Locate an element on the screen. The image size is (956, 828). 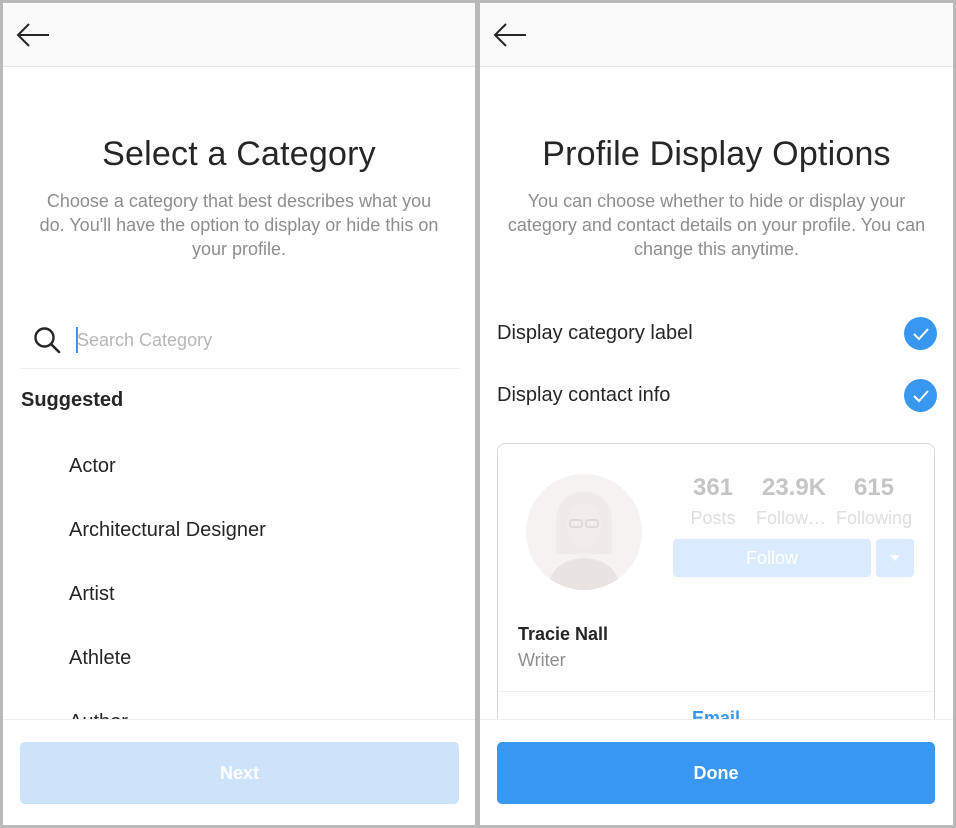
suggested-heading: Suggested is located at coordinates (72, 400).